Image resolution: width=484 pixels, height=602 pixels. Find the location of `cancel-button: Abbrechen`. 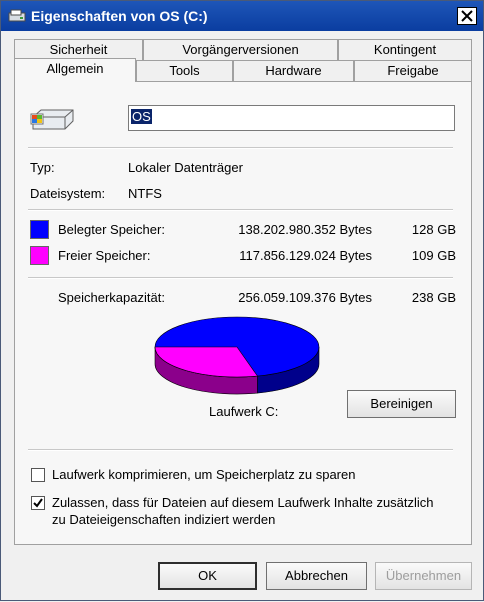

cancel-button: Abbrechen is located at coordinates (316, 576).